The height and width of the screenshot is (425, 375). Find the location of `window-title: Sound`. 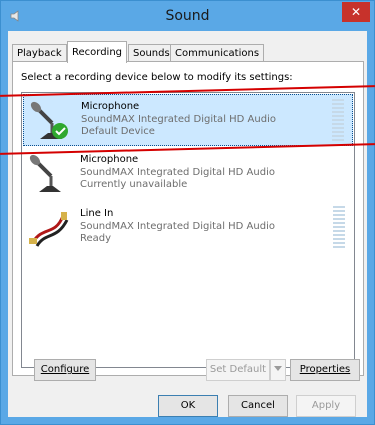

window-title: Sound is located at coordinates (187, 16).